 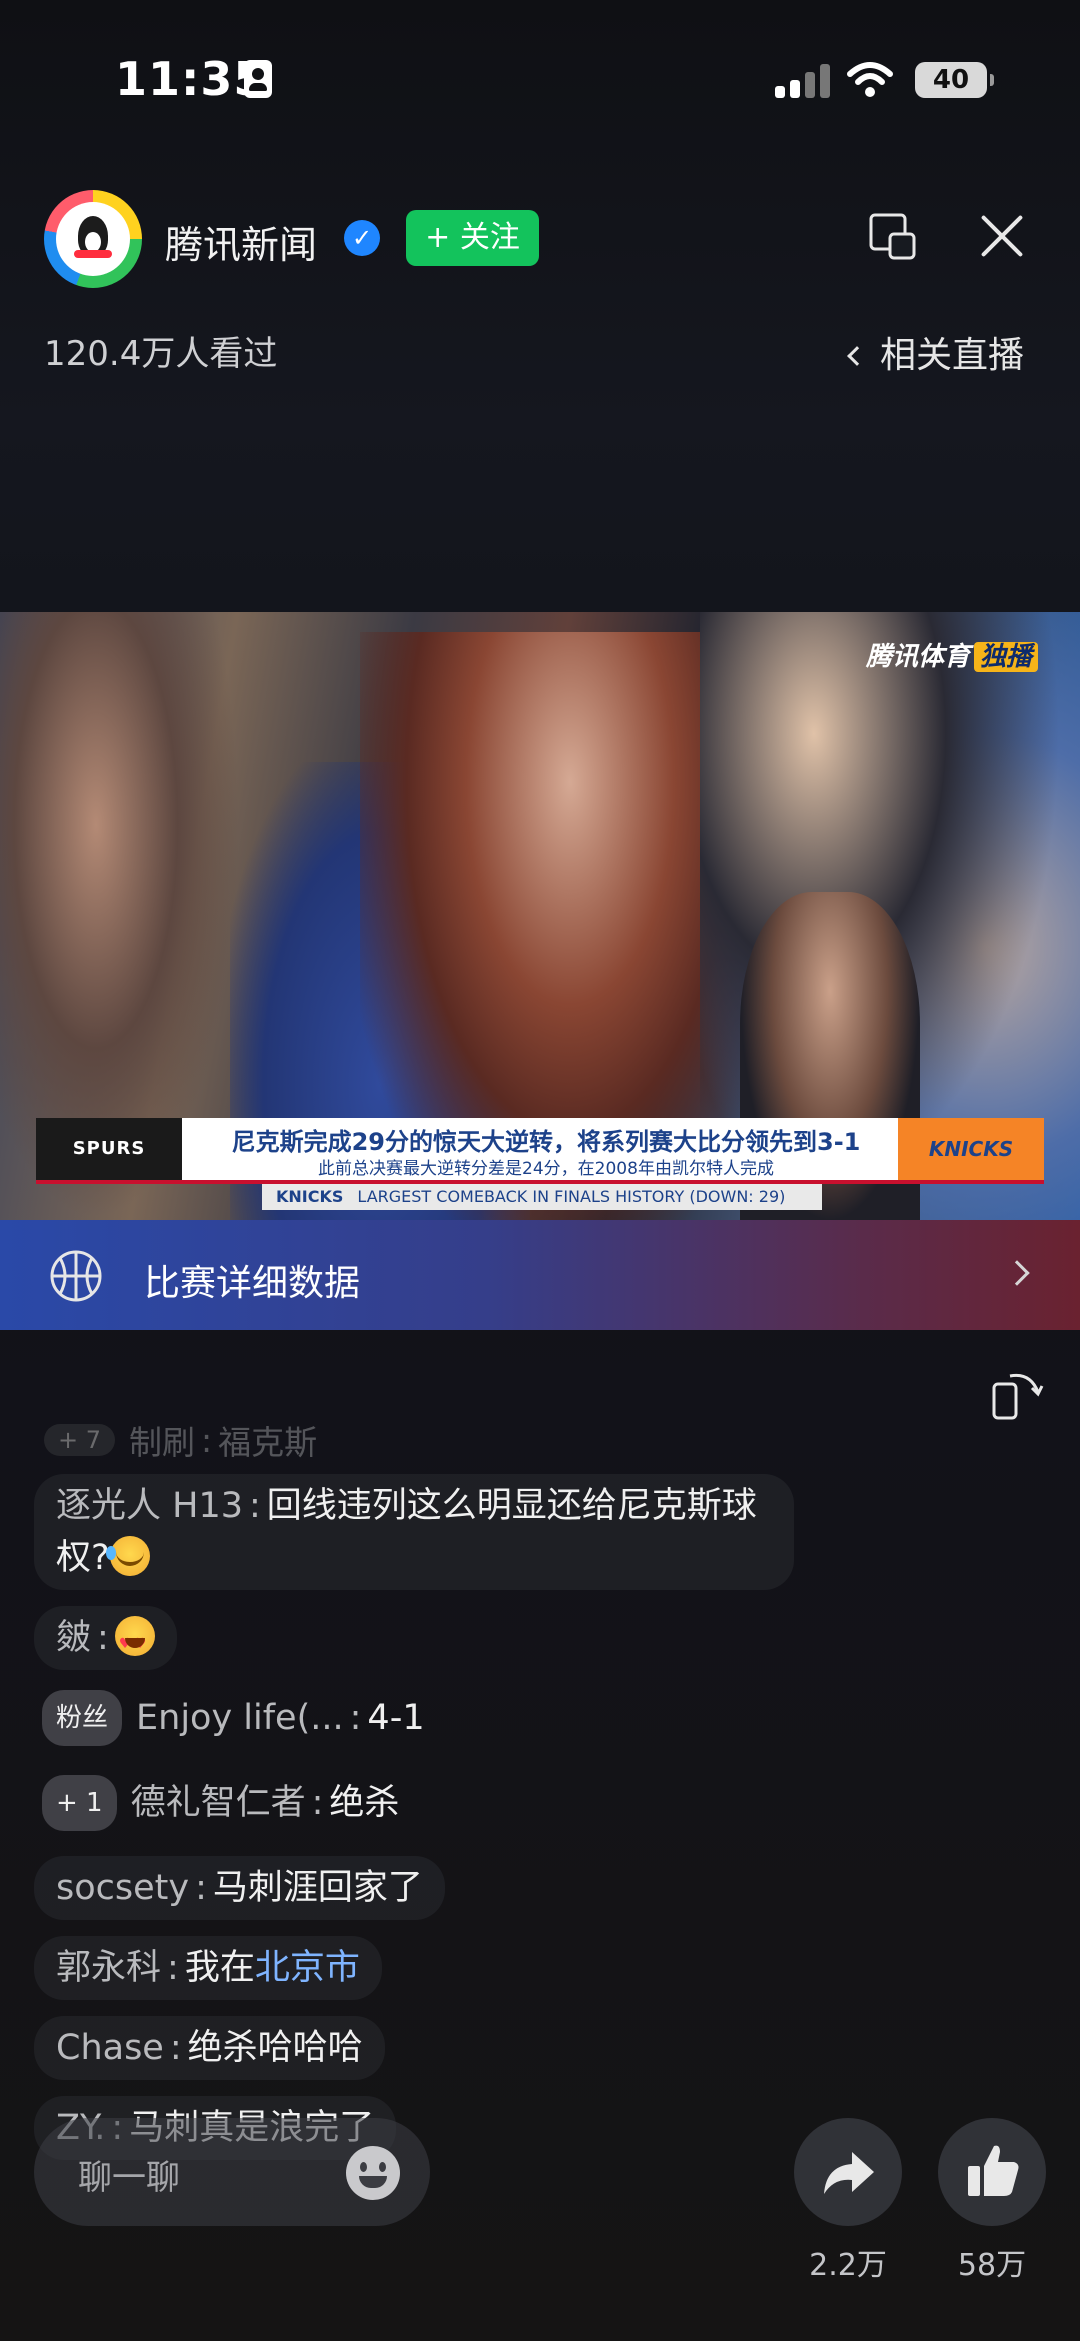 What do you see at coordinates (472, 238) in the screenshot?
I see `follow-button: + 关注` at bounding box center [472, 238].